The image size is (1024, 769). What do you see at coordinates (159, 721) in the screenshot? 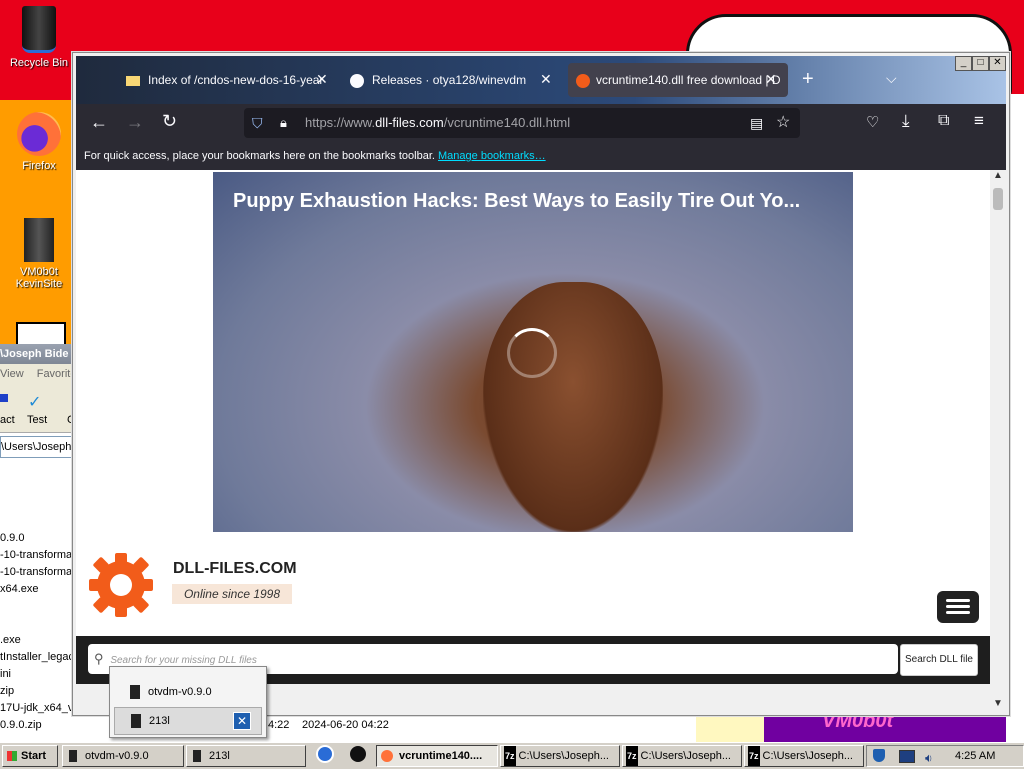
I see `popup-item-label: 213l` at bounding box center [159, 721].